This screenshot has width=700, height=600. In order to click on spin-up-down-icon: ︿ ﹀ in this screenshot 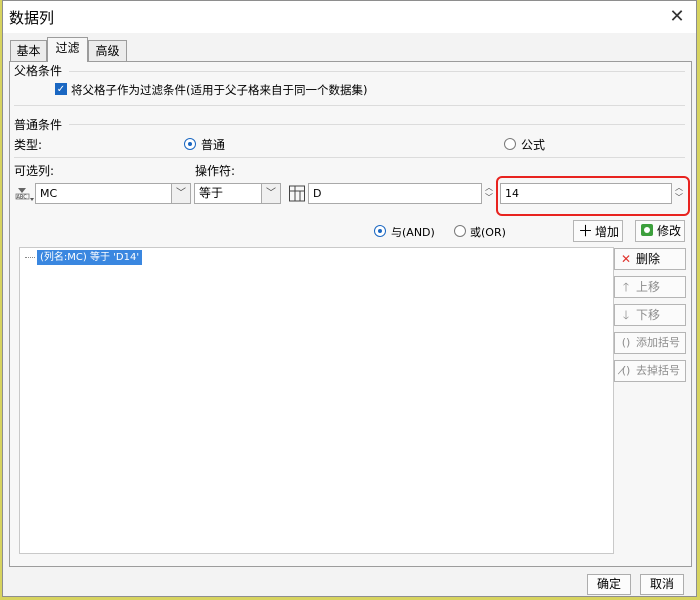, I will do `click(489, 193)`.